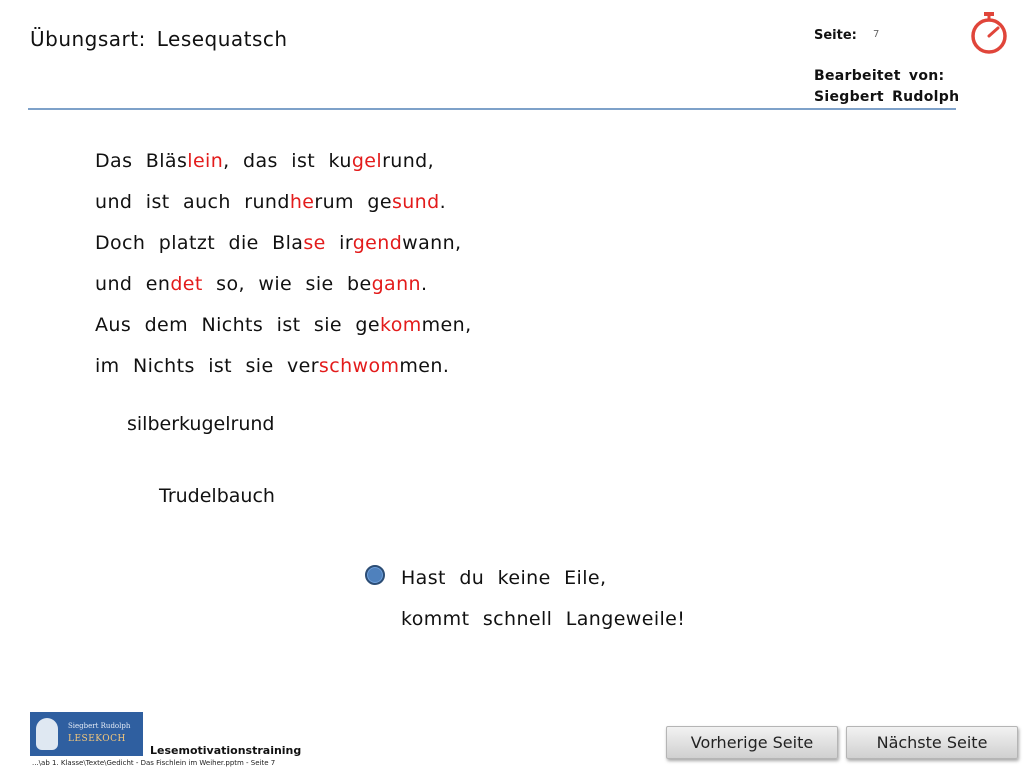 The width and height of the screenshot is (1024, 768). I want to click on poem-text: ir, so click(339, 243).